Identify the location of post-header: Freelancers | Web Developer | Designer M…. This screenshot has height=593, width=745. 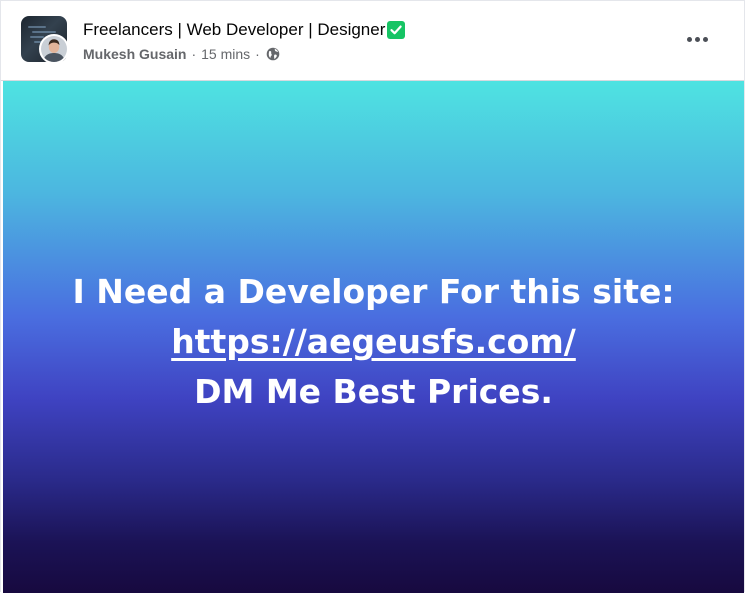
(372, 40).